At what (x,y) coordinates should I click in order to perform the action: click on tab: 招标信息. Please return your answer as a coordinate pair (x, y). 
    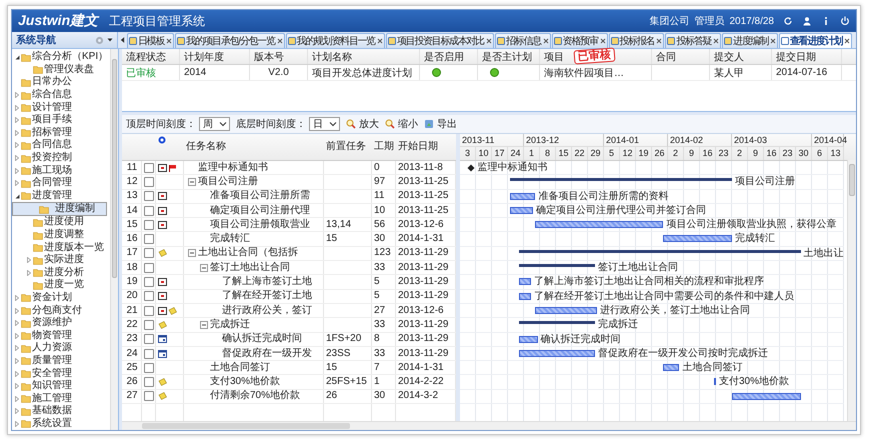
    Looking at the image, I should click on (522, 40).